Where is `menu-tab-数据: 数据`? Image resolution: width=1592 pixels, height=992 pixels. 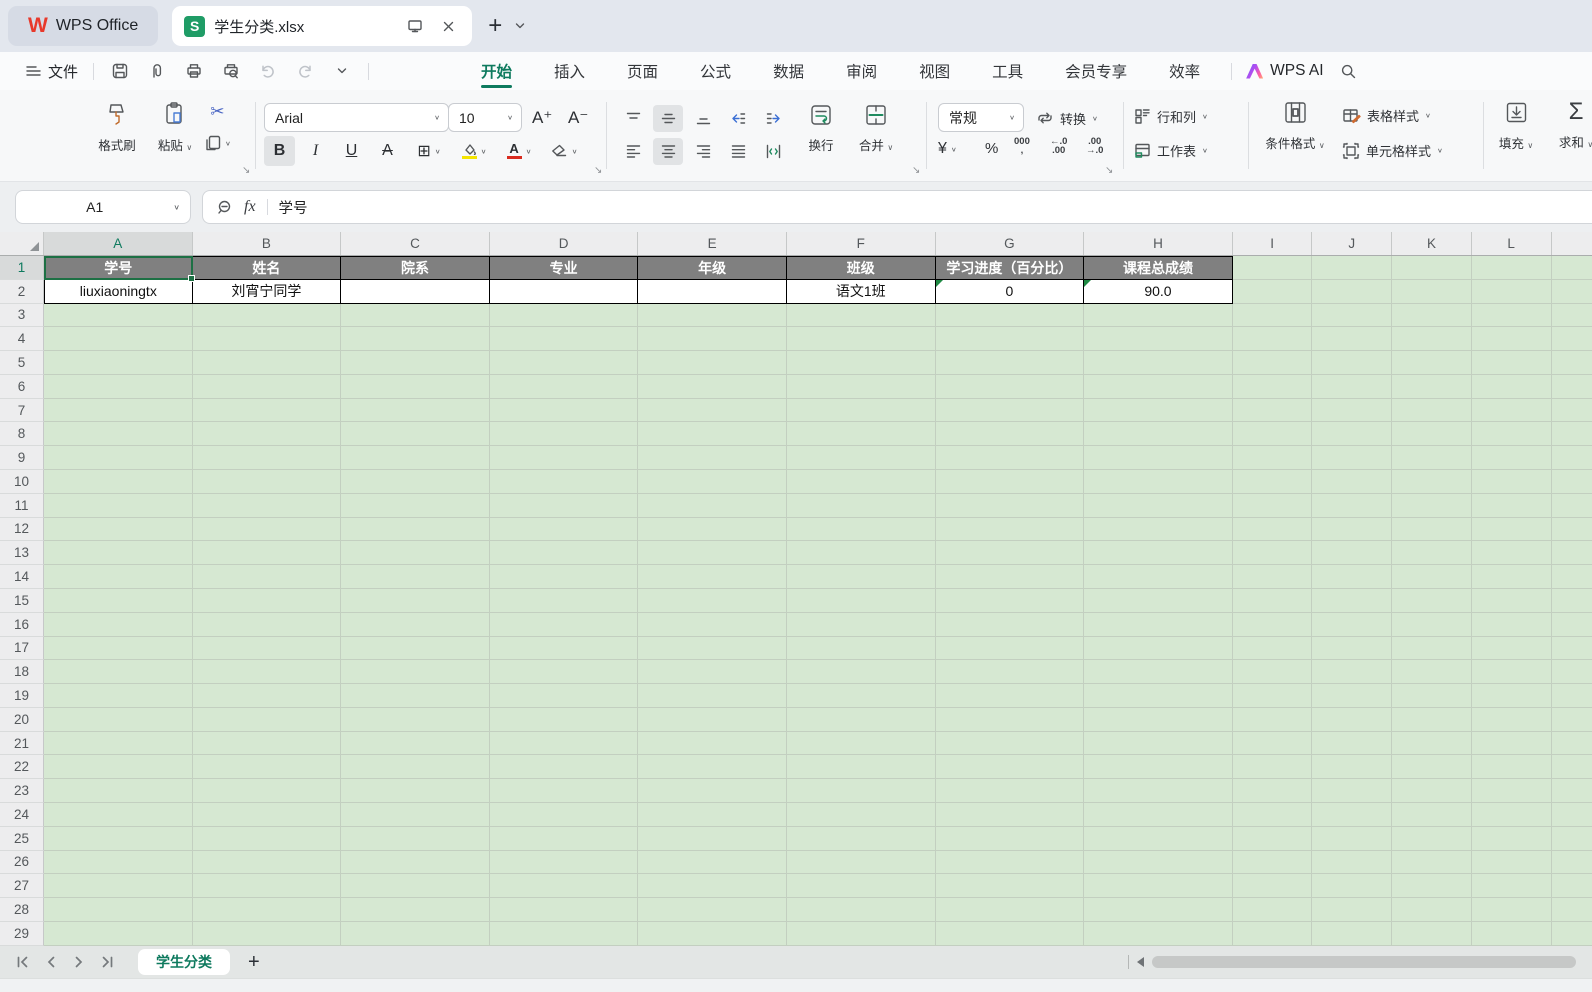 menu-tab-数据: 数据 is located at coordinates (788, 71).